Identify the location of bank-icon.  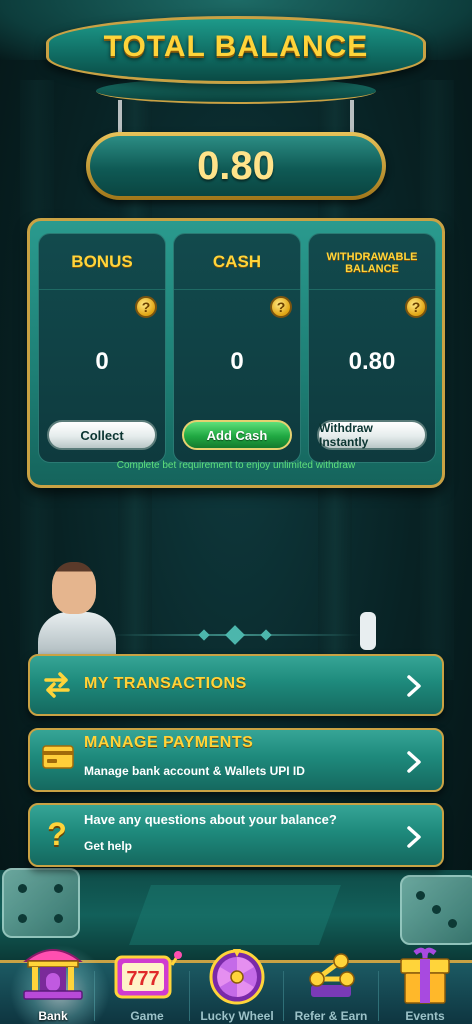
(53, 973).